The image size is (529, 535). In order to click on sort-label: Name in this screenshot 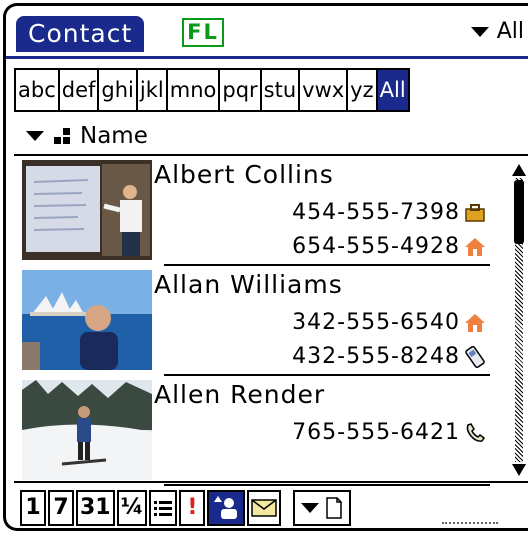, I will do `click(114, 136)`.